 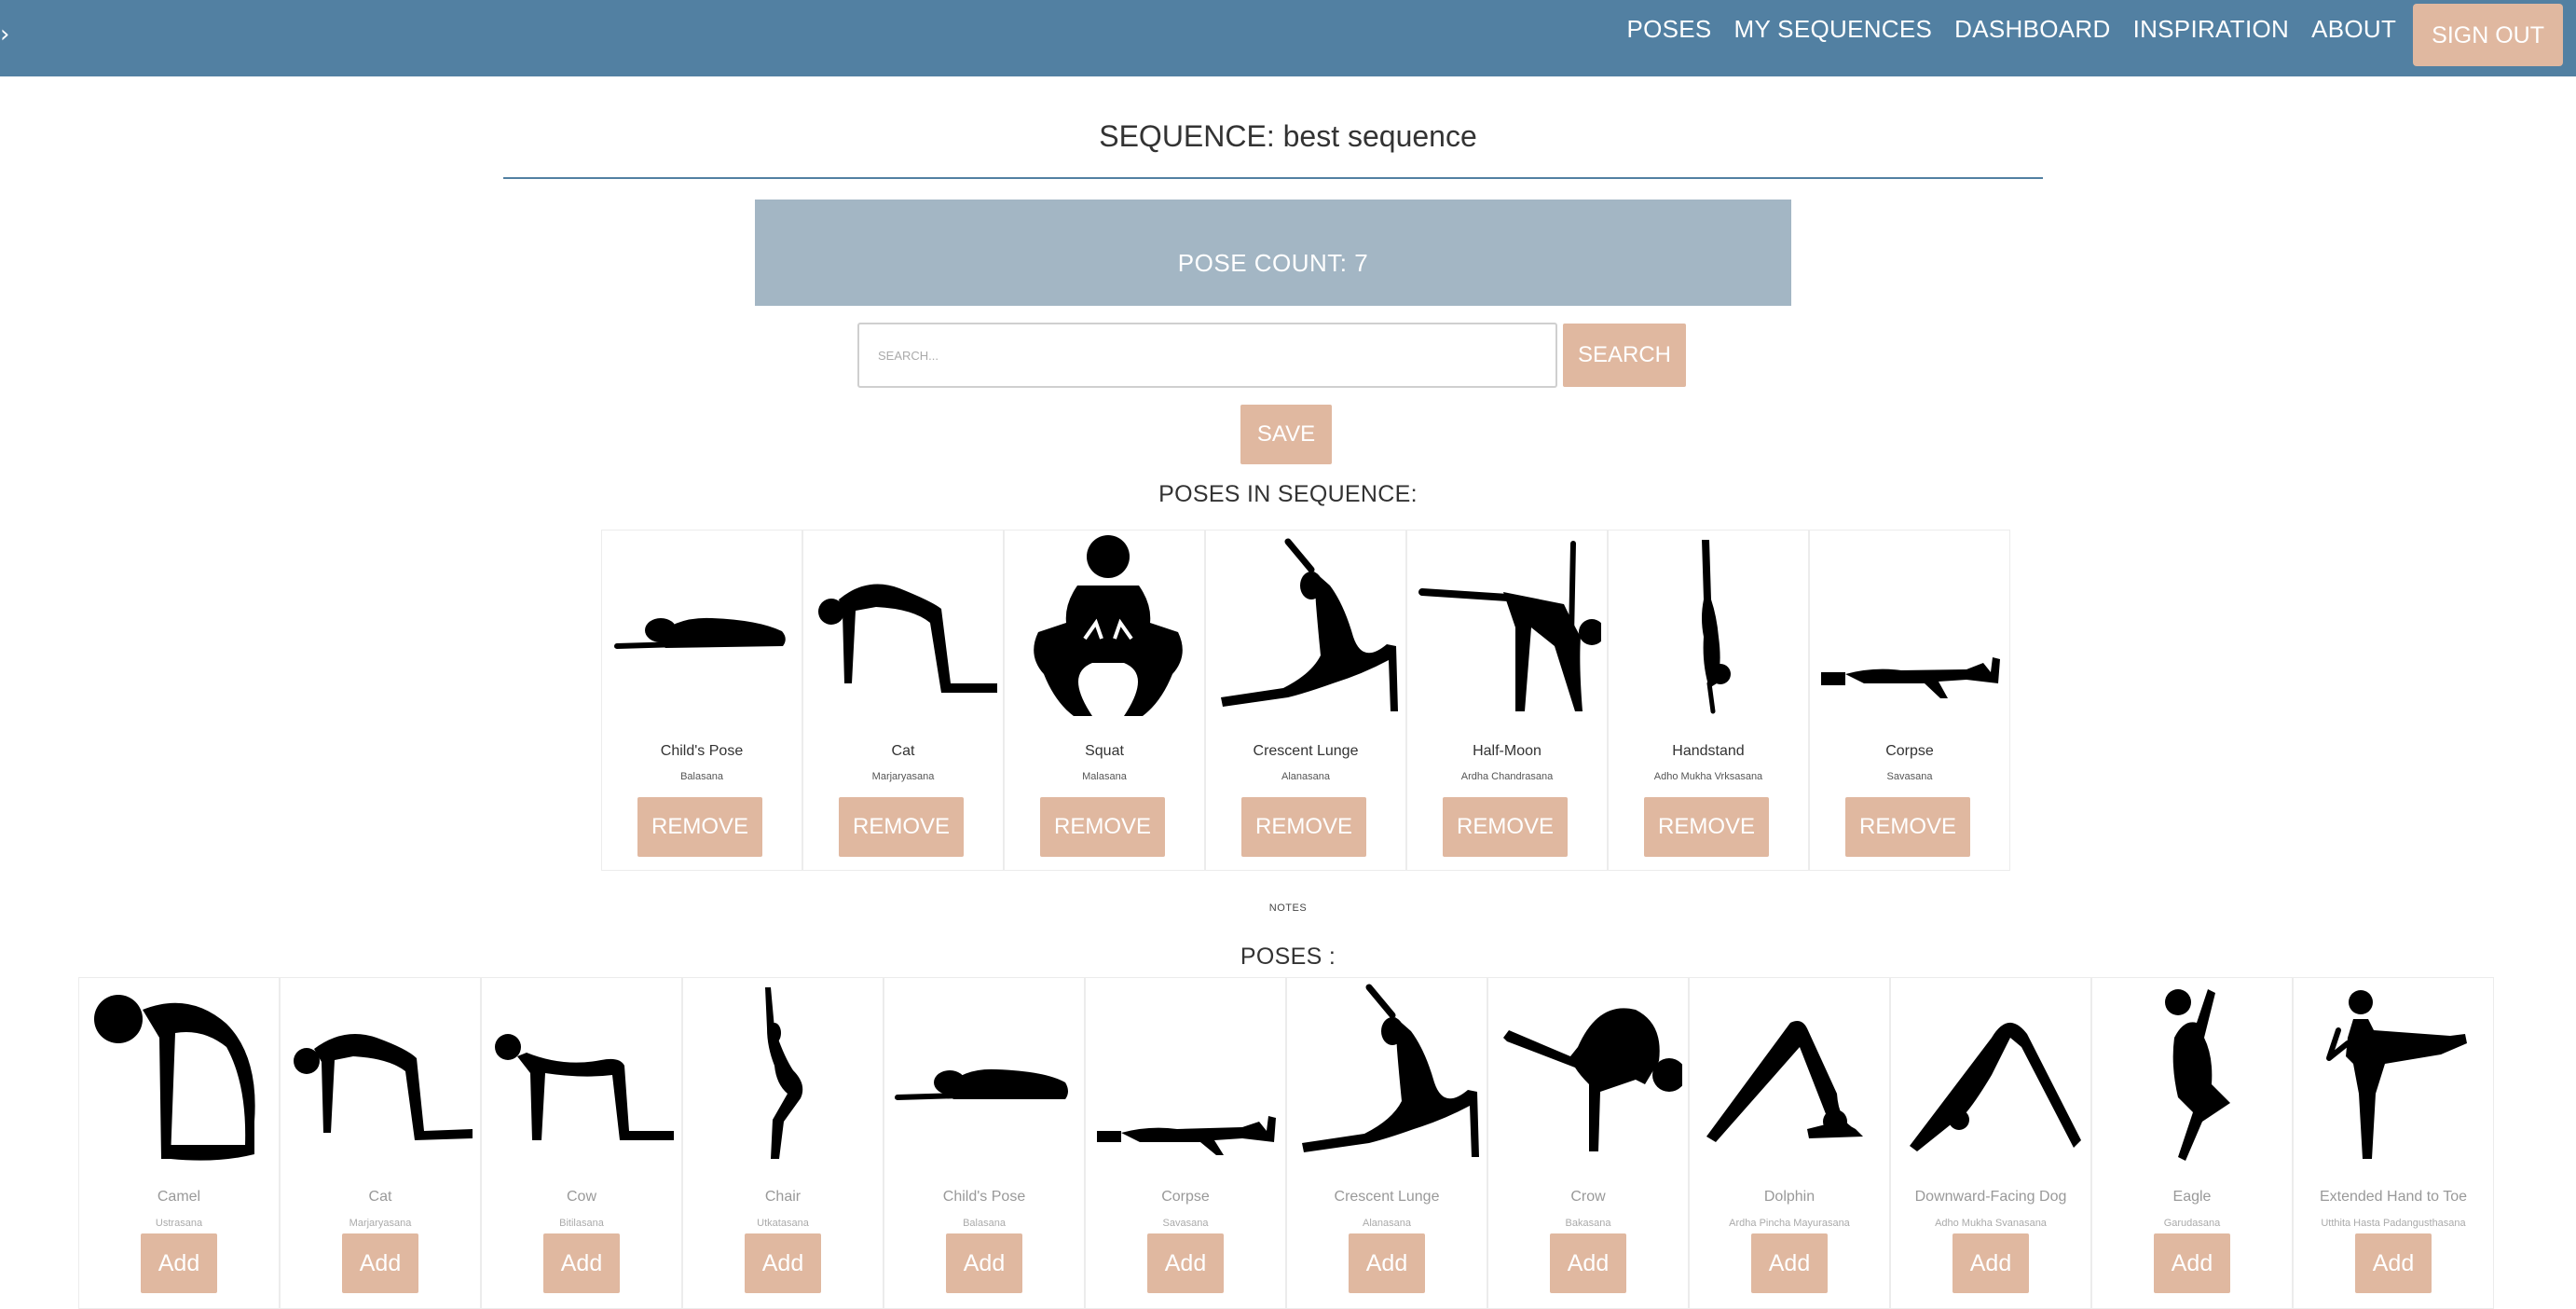 I want to click on library-pose-card: Cow Bitilasana Add, so click(x=581, y=1143).